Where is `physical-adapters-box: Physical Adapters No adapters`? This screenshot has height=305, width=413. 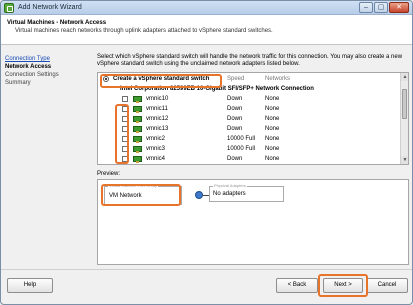
physical-adapters-box: Physical Adapters No adapters is located at coordinates (246, 192).